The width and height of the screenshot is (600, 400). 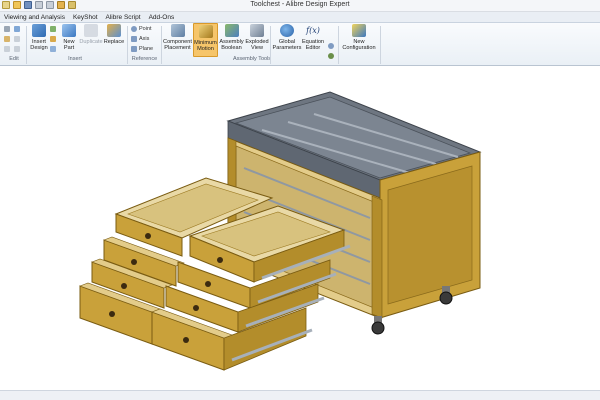 What do you see at coordinates (331, 56) in the screenshot?
I see `small-sphere-icon` at bounding box center [331, 56].